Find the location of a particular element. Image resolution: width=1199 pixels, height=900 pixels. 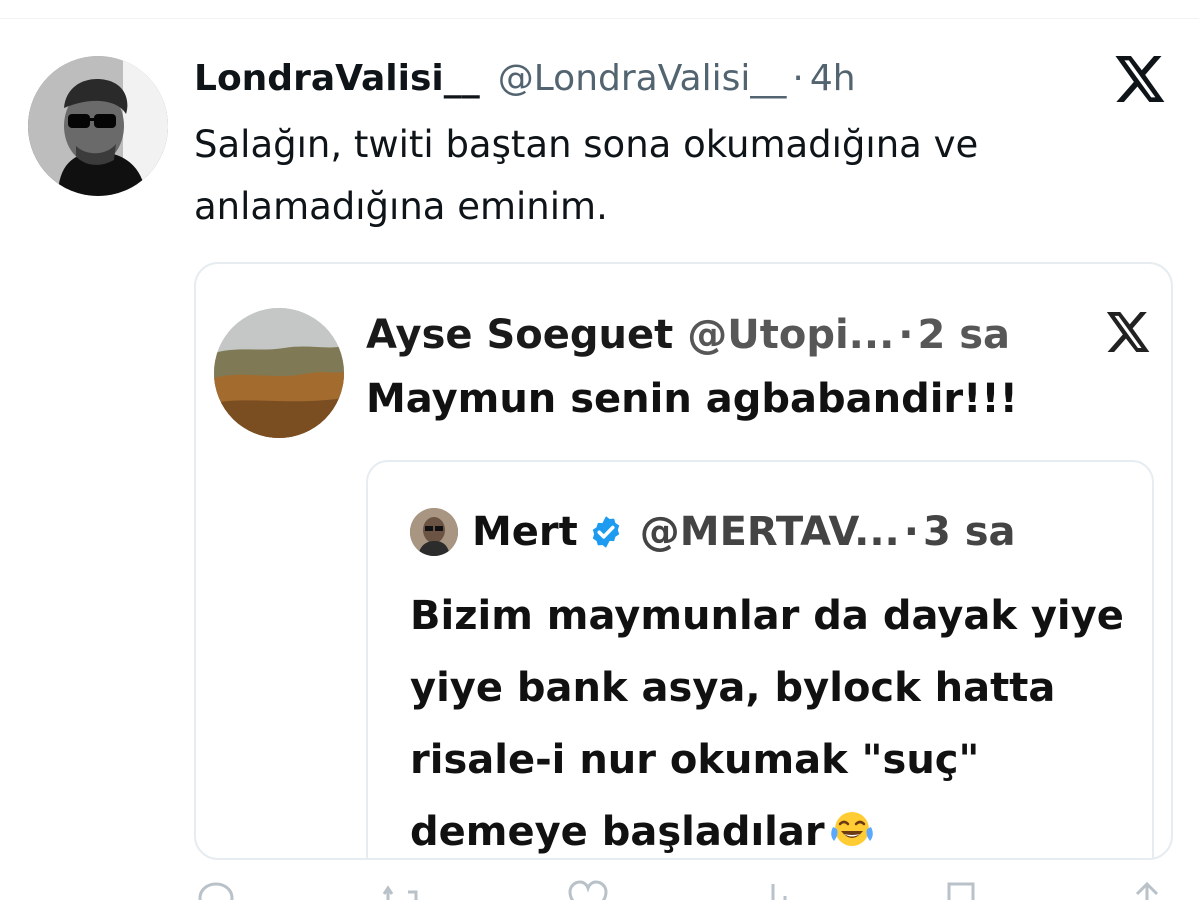

quoted-author-avatar is located at coordinates (279, 373).